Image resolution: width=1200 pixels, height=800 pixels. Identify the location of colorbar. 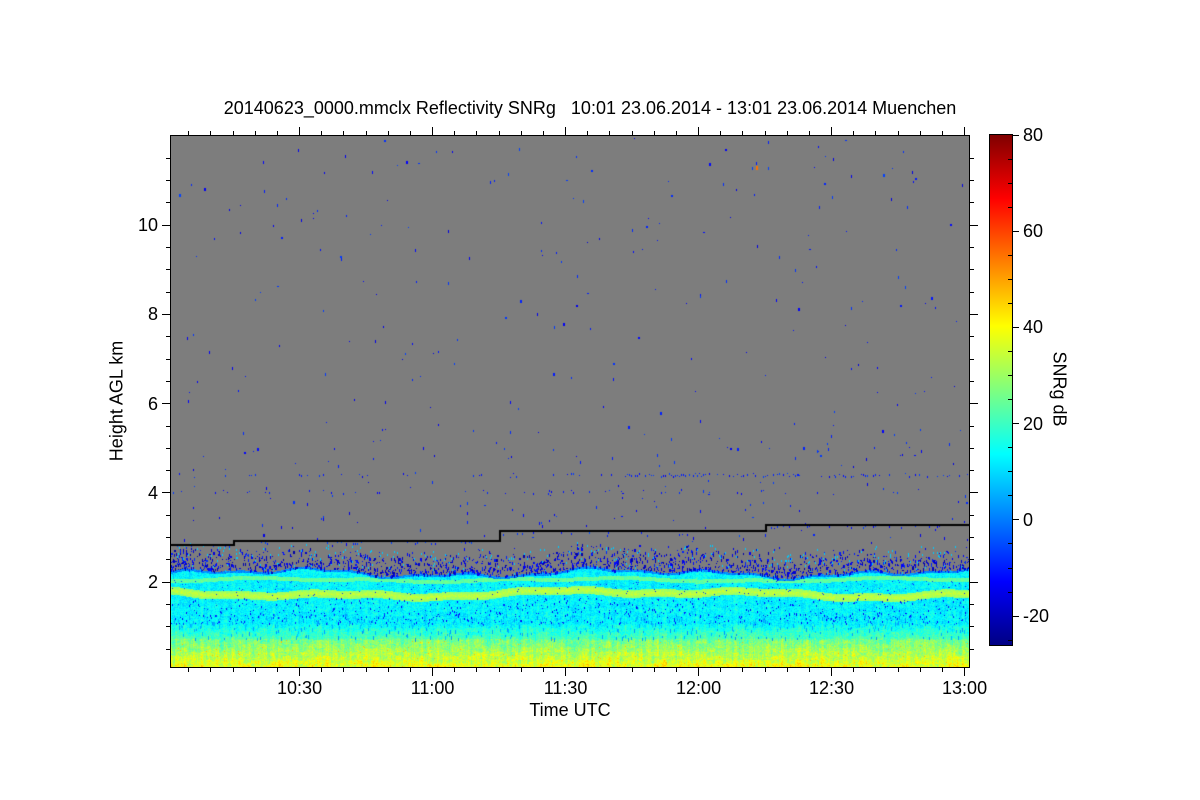
(1001, 390).